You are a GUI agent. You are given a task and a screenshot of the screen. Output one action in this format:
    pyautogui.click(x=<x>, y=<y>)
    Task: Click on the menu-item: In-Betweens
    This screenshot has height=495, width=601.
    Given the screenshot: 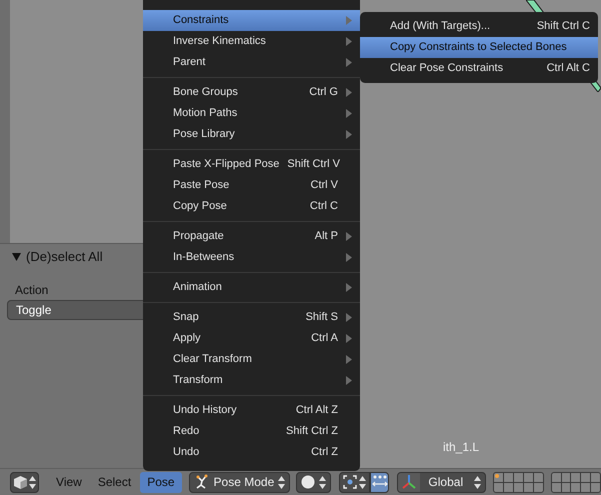 What is the action you would take?
    pyautogui.click(x=251, y=257)
    